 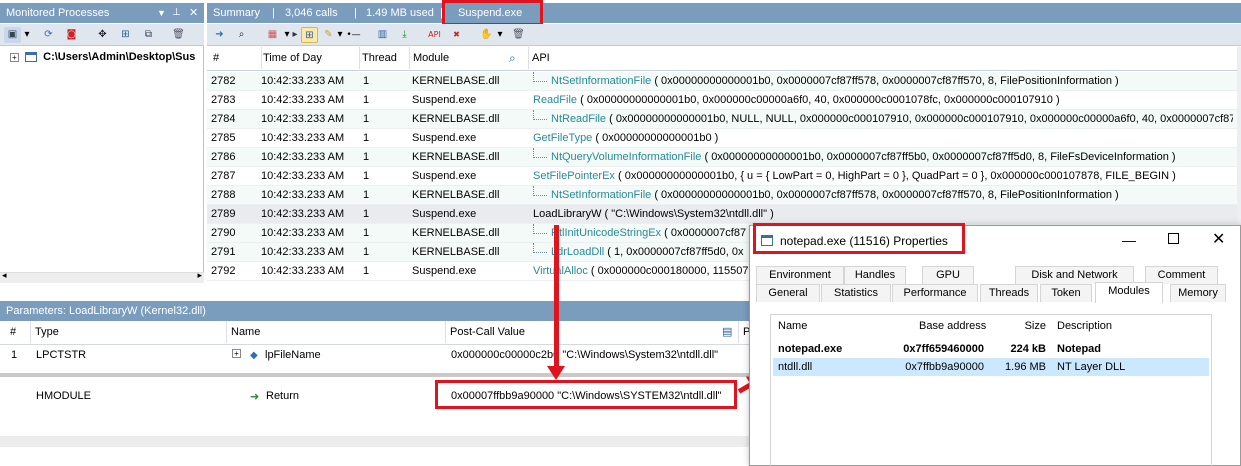 What do you see at coordinates (309, 35) in the screenshot?
I see `tree-view-icon: ⊞` at bounding box center [309, 35].